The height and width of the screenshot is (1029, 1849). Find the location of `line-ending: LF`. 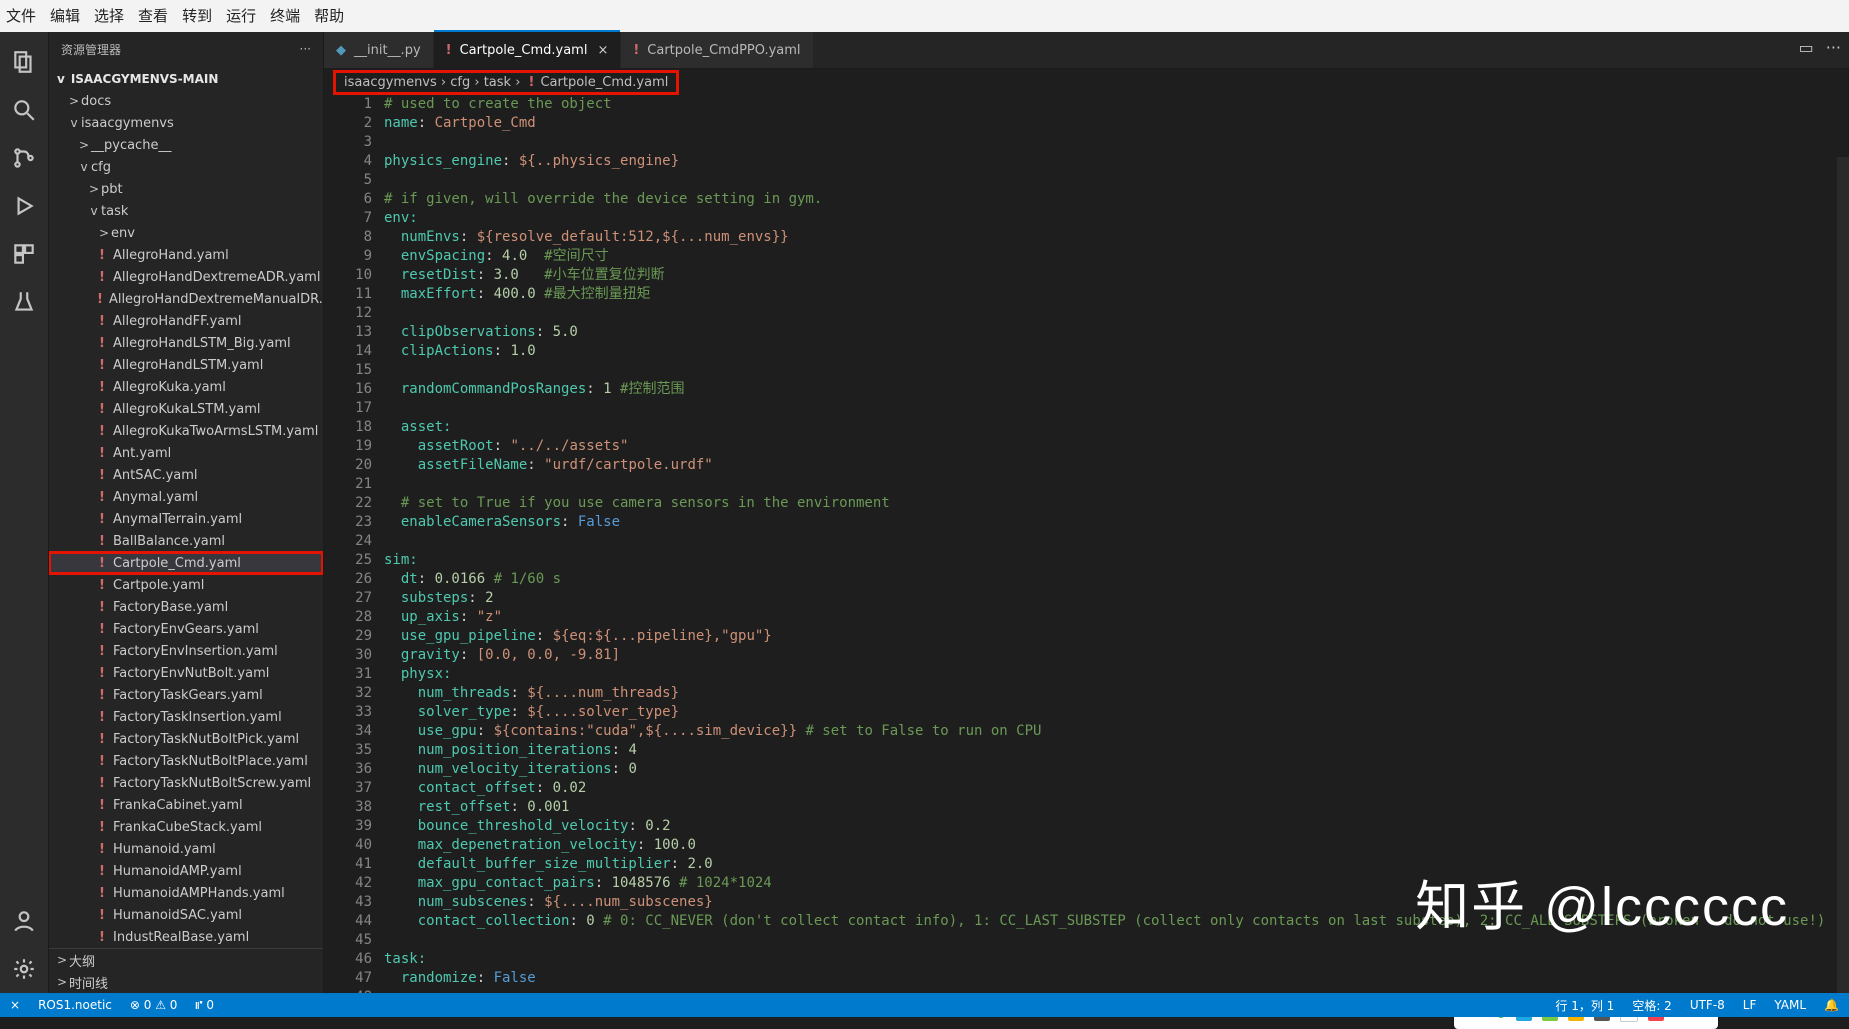

line-ending: LF is located at coordinates (1750, 1005).